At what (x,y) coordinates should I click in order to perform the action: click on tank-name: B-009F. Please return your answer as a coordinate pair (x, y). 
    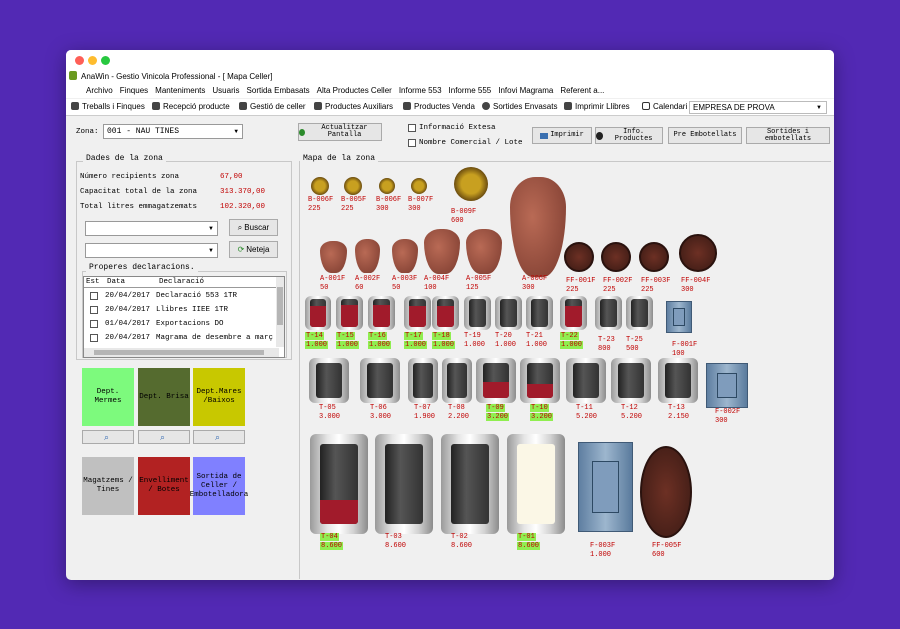
    Looking at the image, I should click on (464, 212).